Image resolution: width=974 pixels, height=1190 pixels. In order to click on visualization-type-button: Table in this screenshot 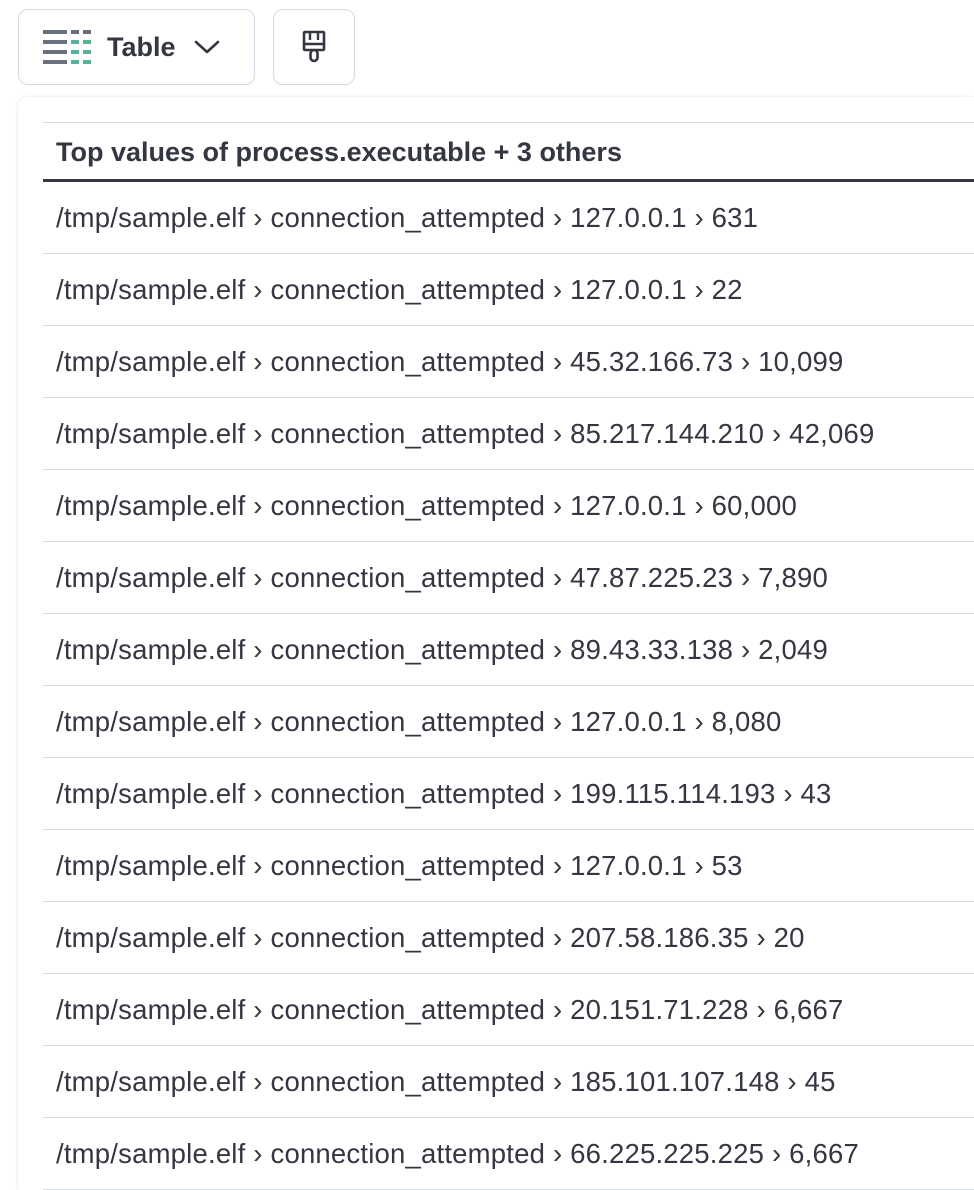, I will do `click(136, 47)`.